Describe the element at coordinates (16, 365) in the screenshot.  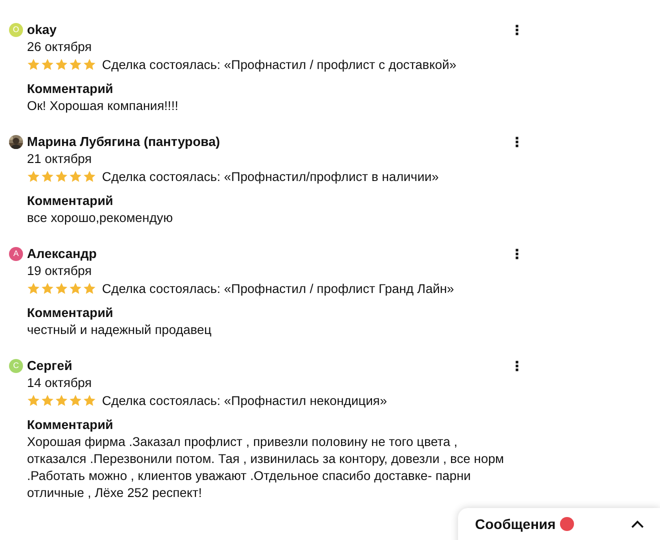
I see `avatar: С` at that location.